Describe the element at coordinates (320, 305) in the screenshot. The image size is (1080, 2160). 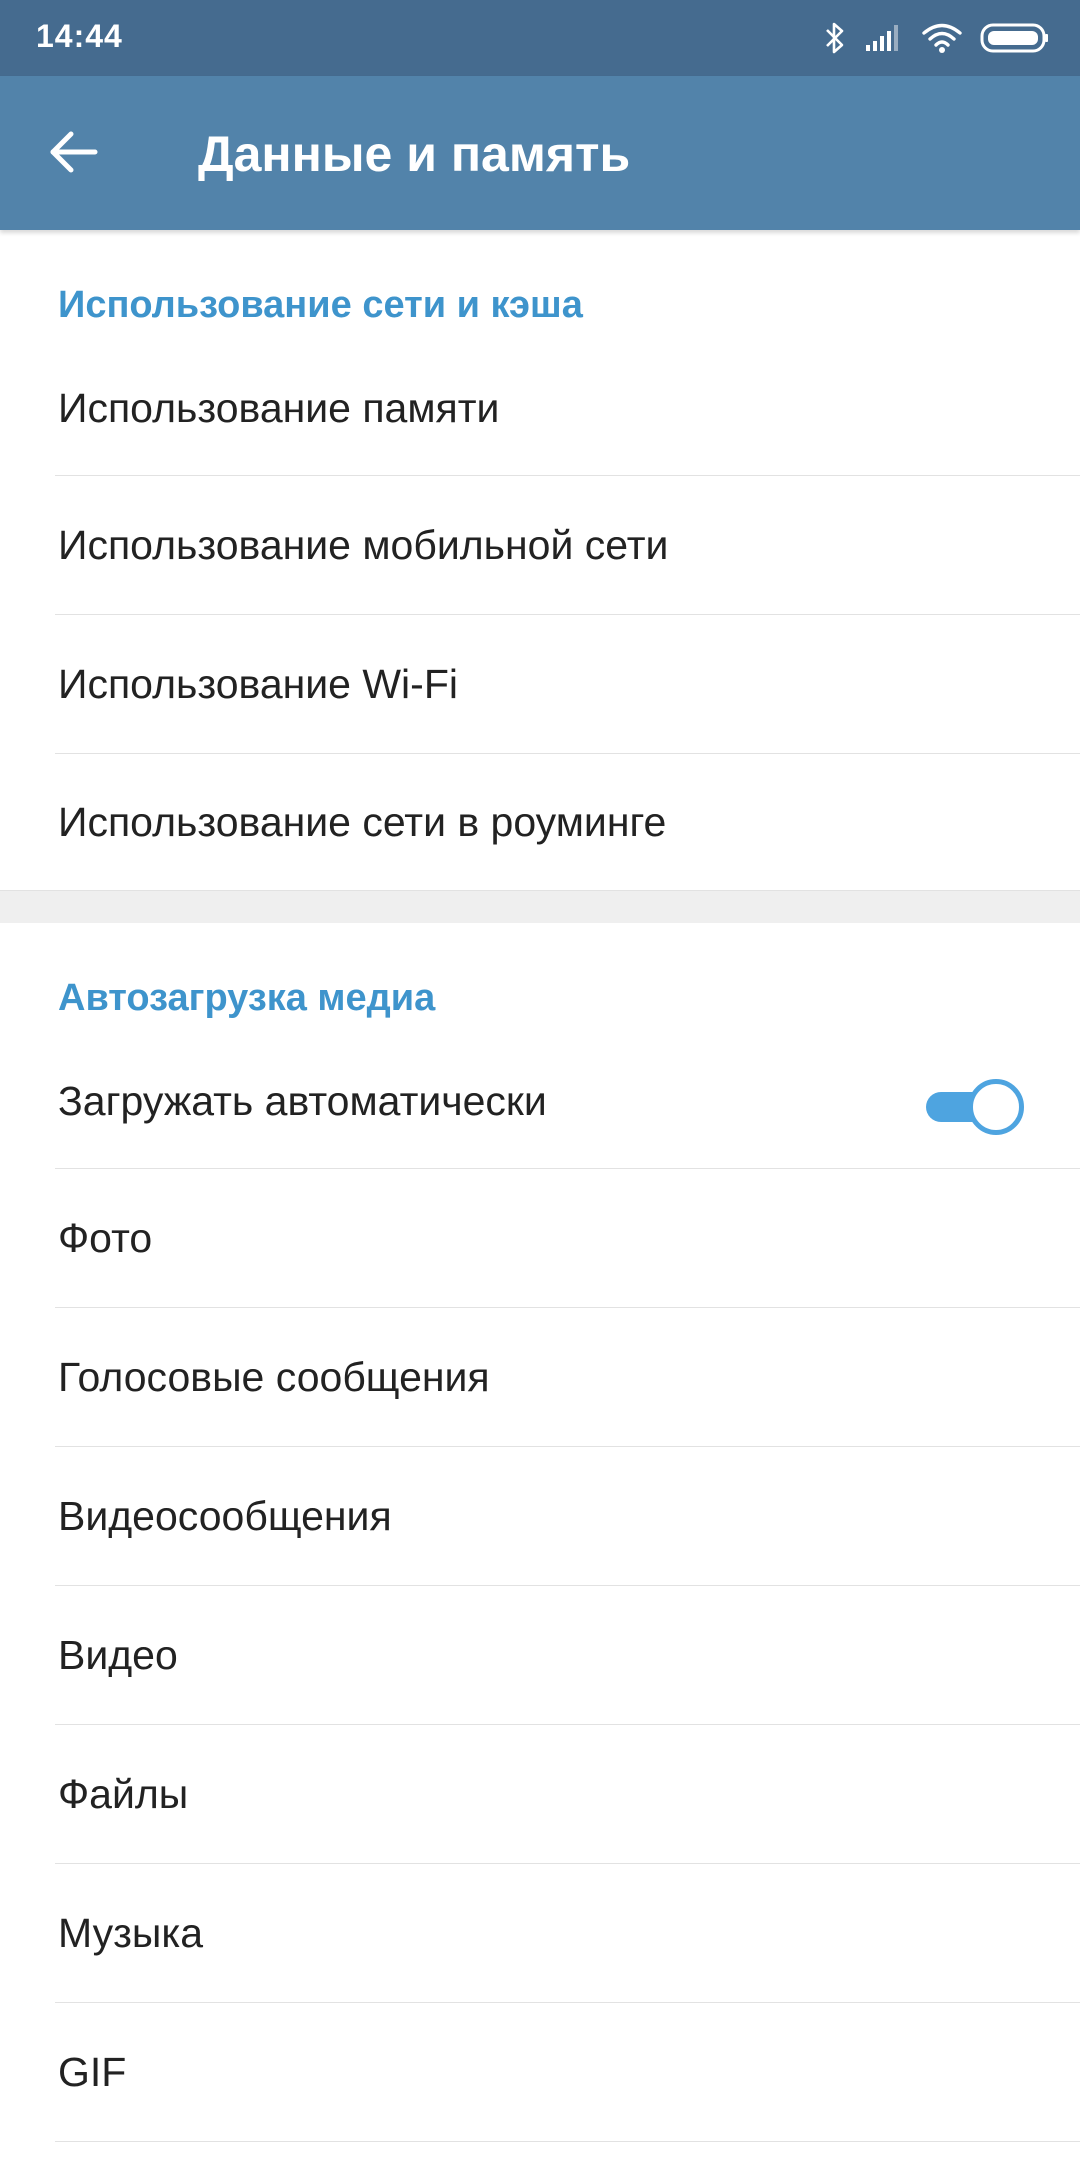
I see `section-header-network: Использование сети и кэша` at that location.